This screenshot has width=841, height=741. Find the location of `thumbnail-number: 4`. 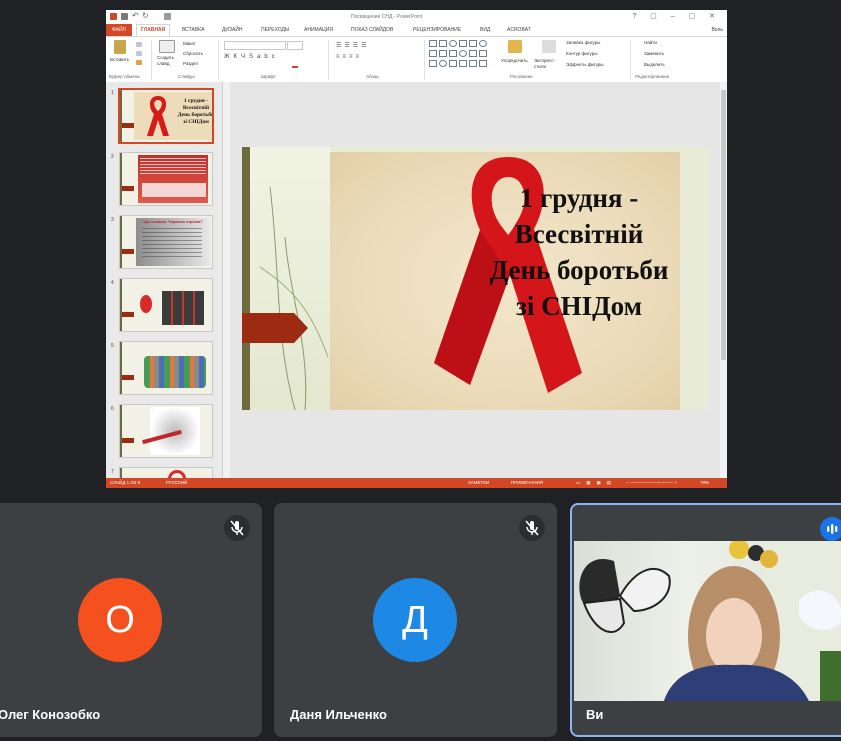

thumbnail-number: 4 is located at coordinates (112, 283).